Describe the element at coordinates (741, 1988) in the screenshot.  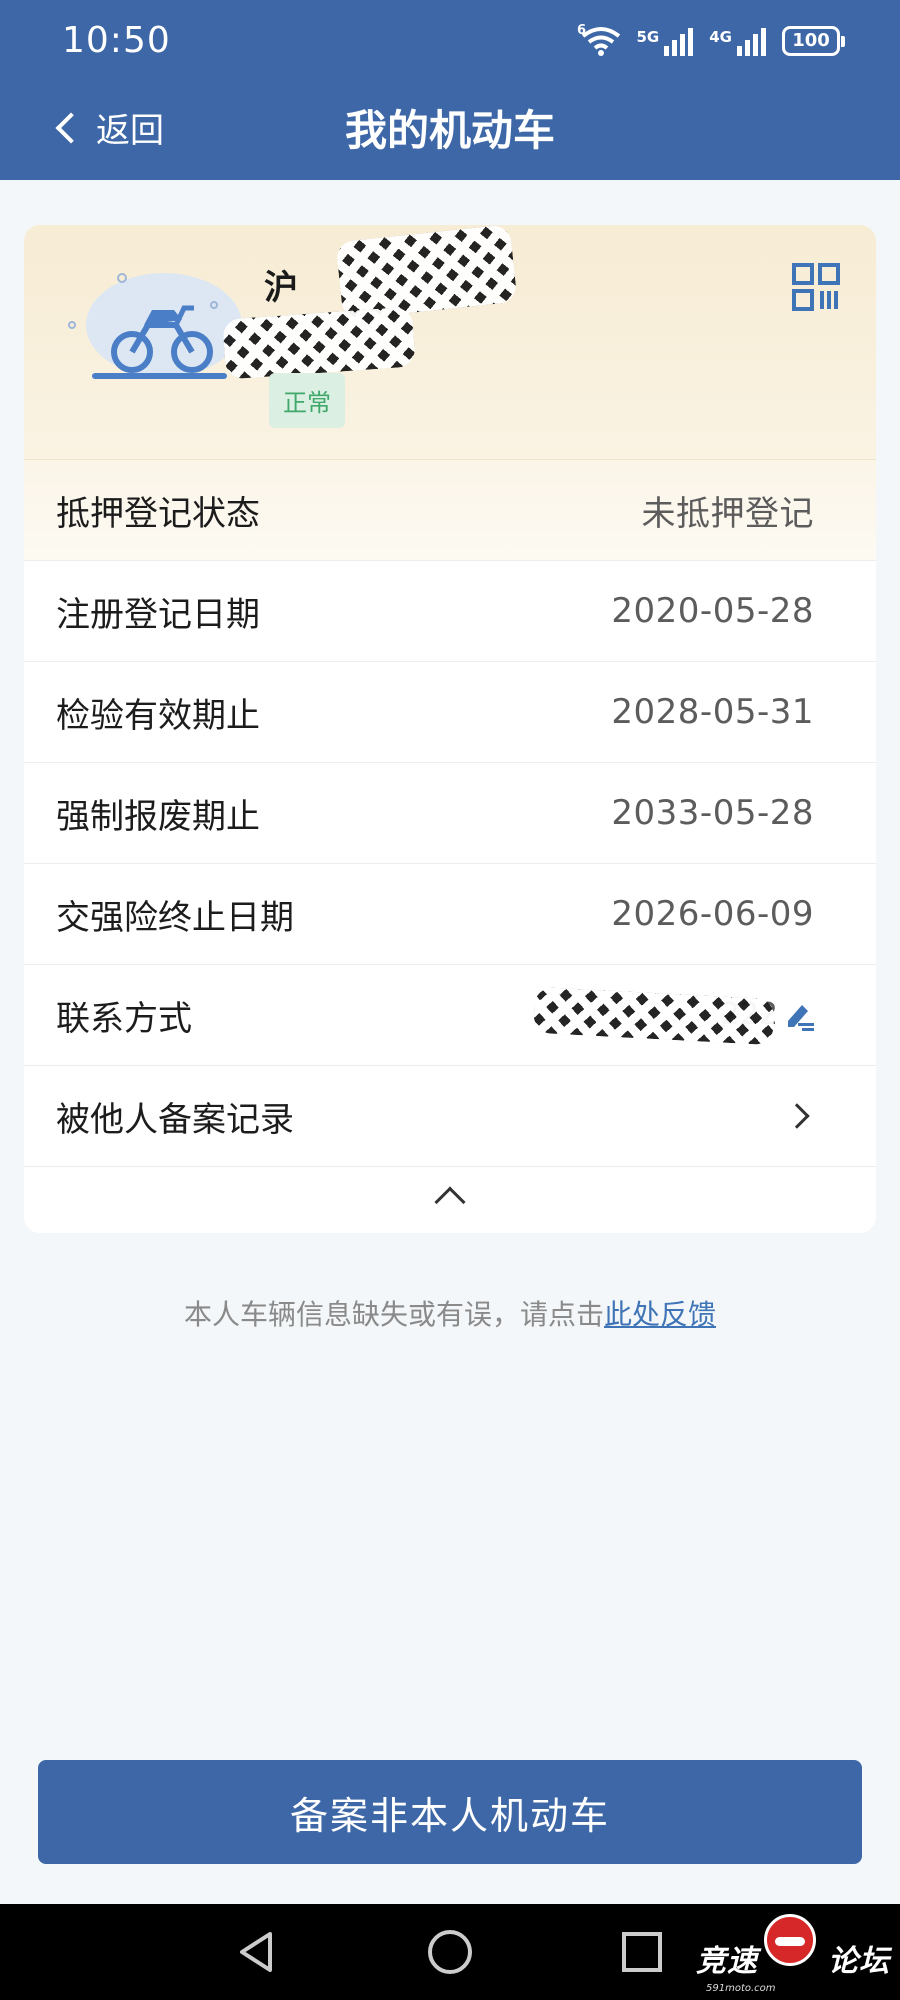
I see `watermark-url: 591moto.com` at that location.